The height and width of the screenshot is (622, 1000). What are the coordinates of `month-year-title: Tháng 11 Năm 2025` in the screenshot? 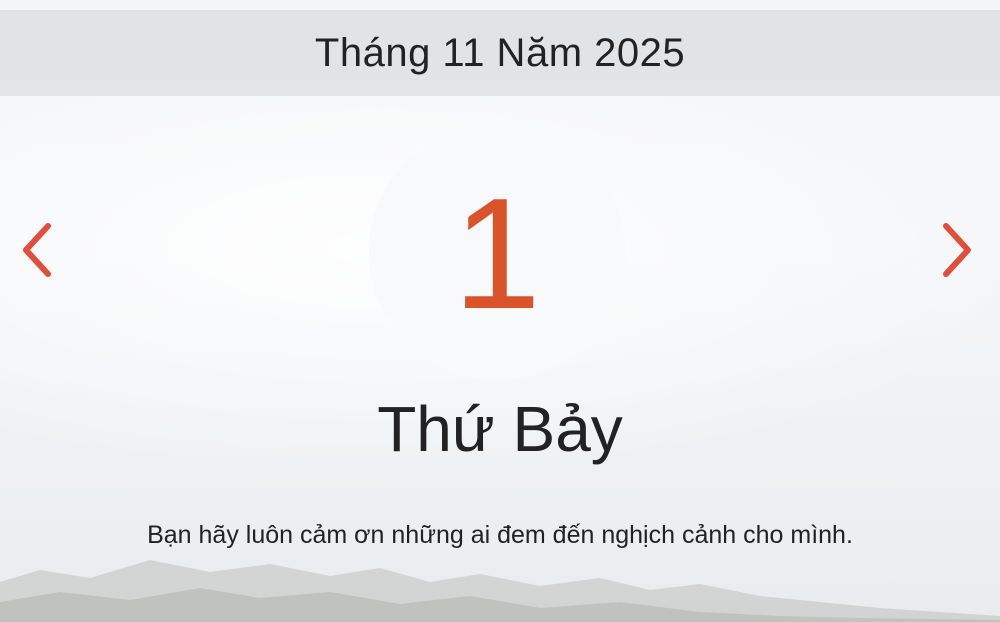 It's located at (500, 52).